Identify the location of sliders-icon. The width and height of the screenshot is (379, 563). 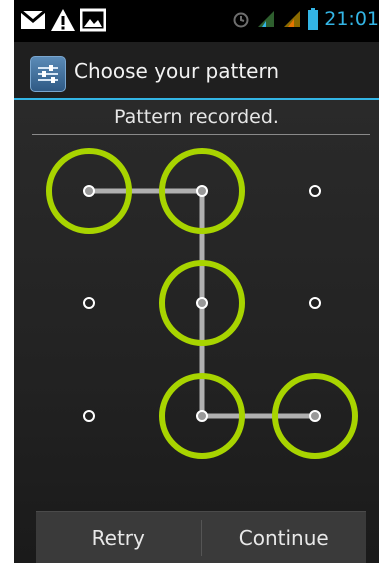
(48, 74).